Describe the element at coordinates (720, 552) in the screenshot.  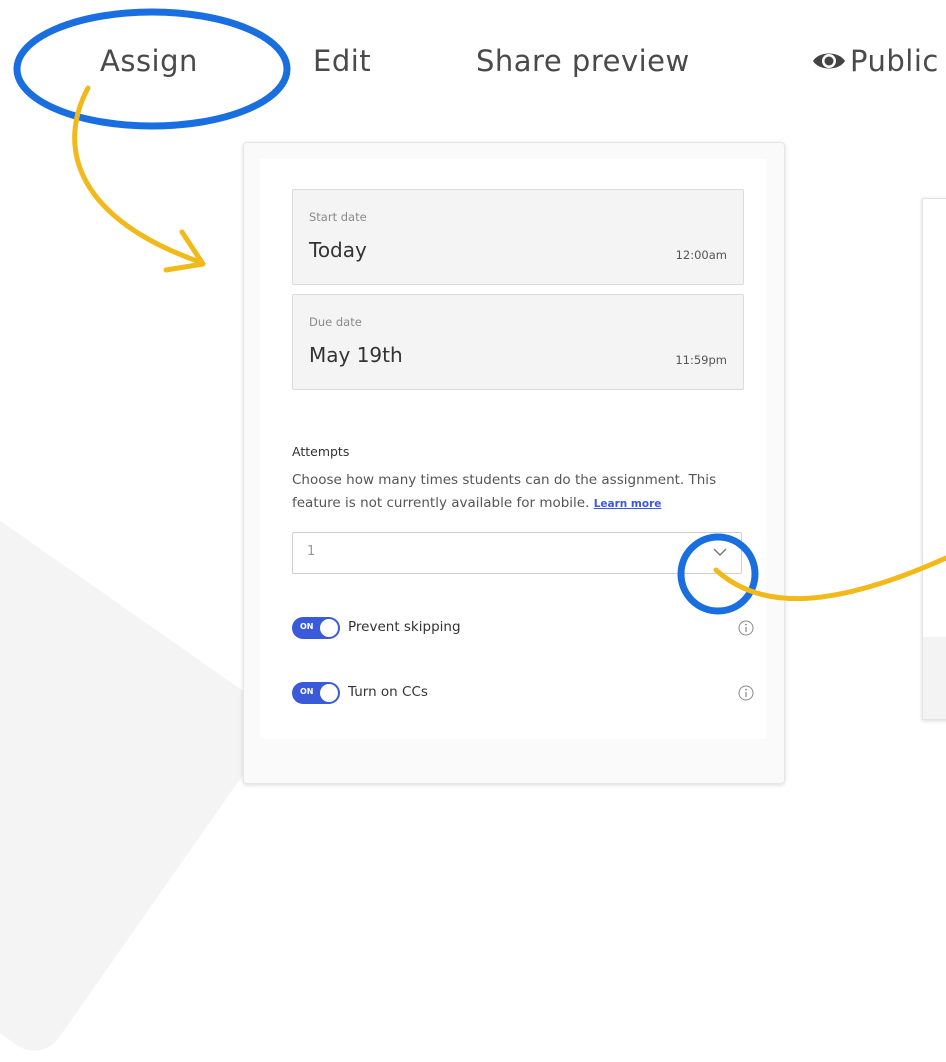
I see `chevron-down-icon` at that location.